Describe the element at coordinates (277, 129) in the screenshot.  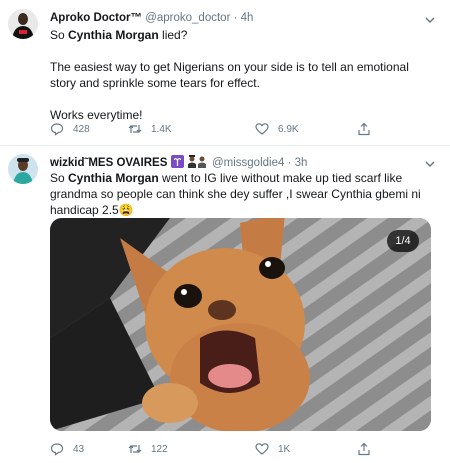
I see `like-button: 6.9K` at that location.